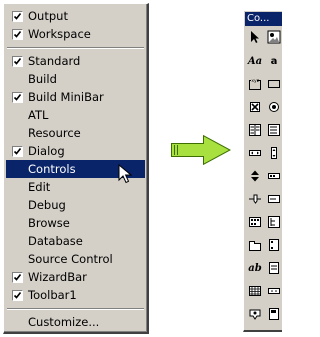 This screenshot has width=320, height=337. What do you see at coordinates (274, 61) in the screenshot?
I see `edit-box-icon: a` at bounding box center [274, 61].